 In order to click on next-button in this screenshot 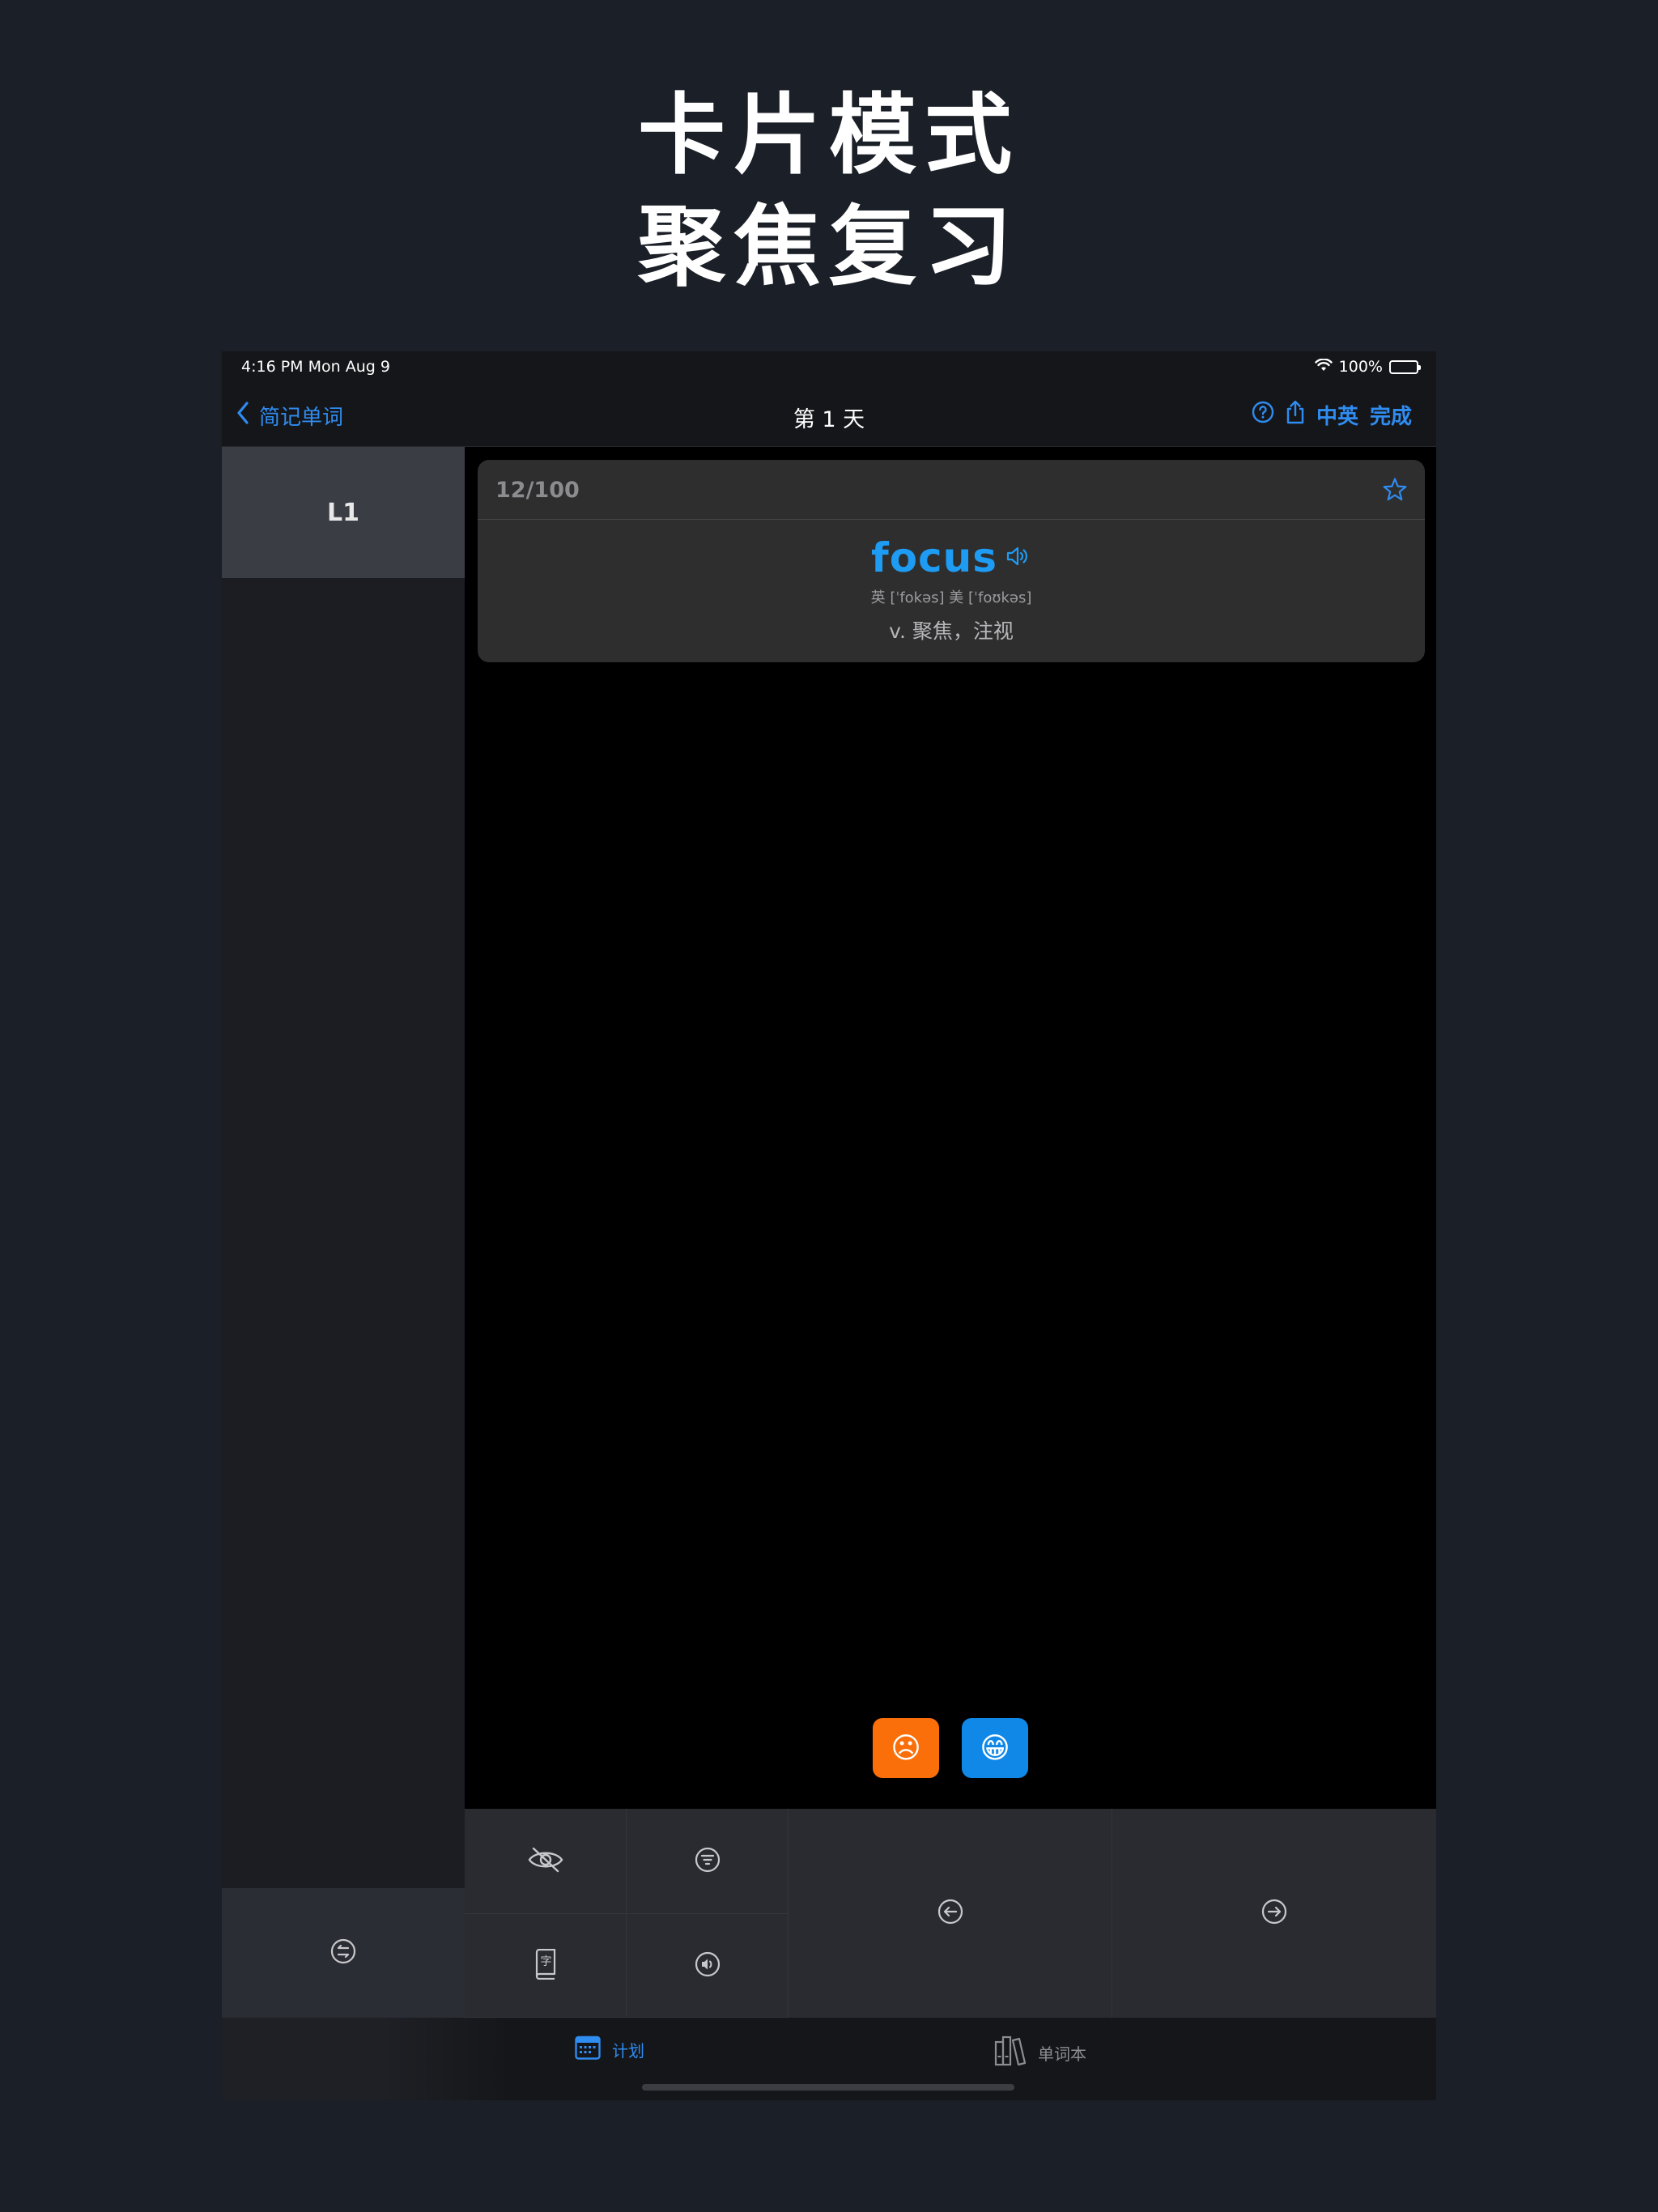, I will do `click(1274, 1914)`.